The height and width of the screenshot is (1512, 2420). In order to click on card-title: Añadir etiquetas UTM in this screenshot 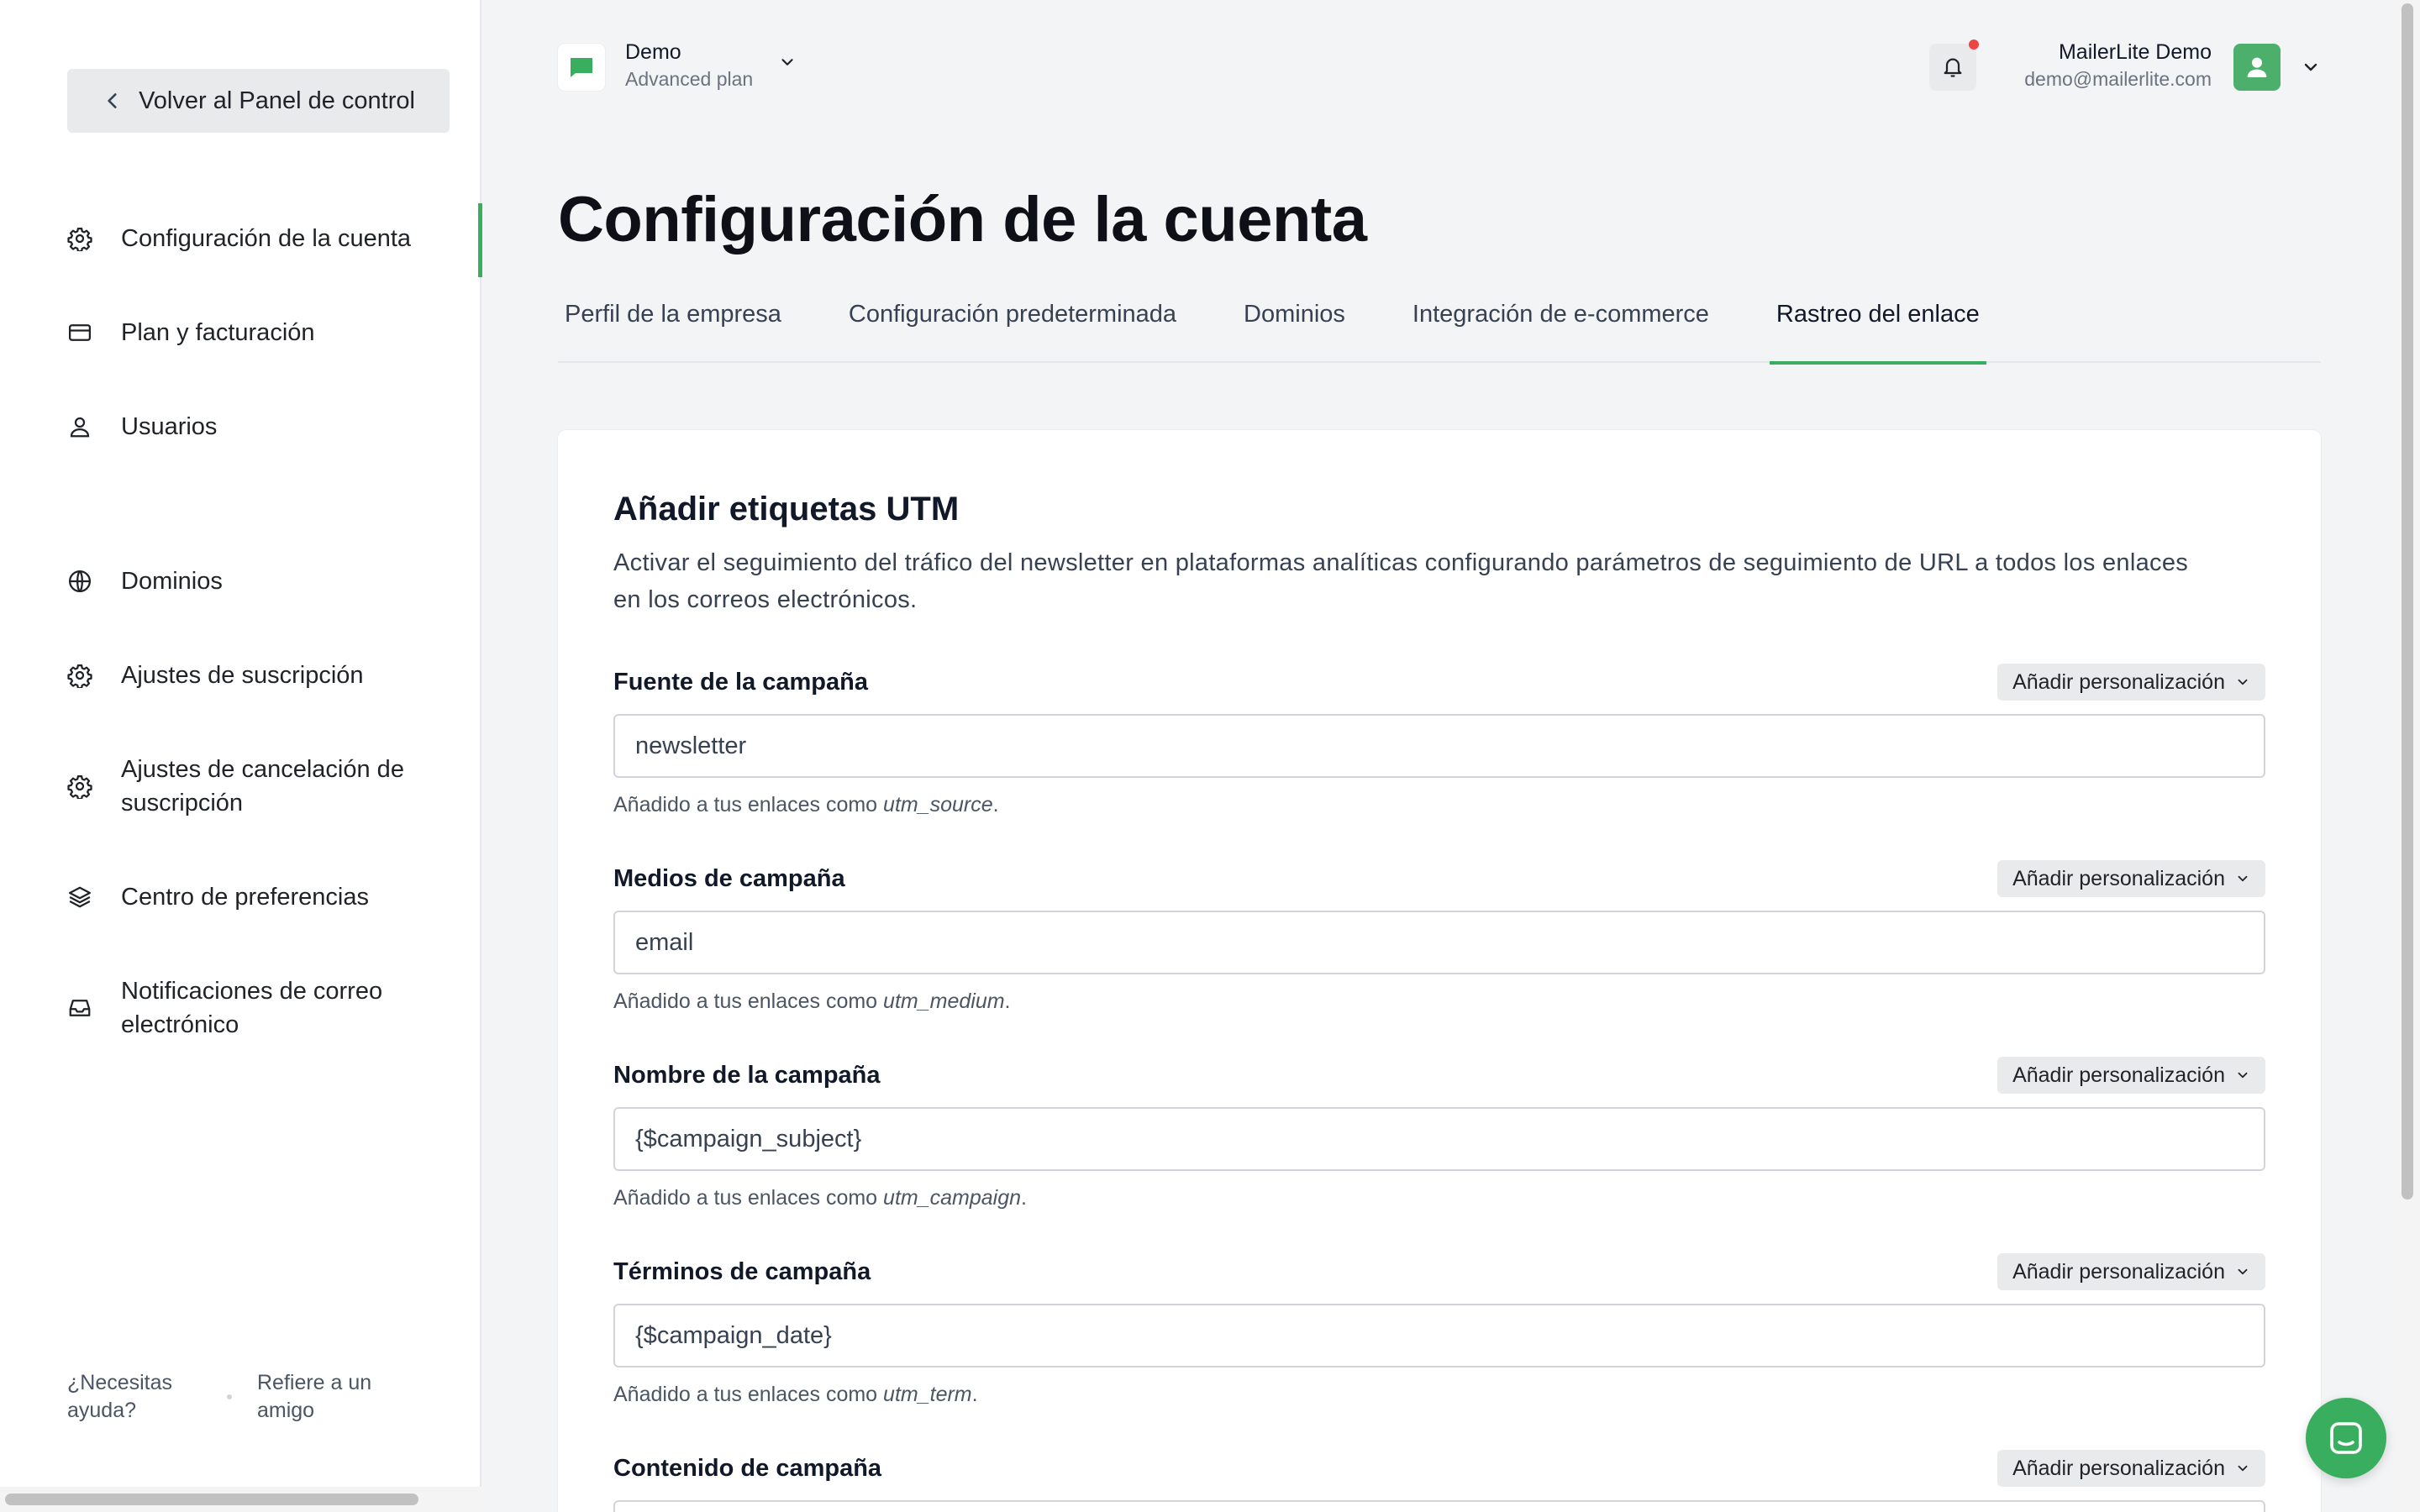, I will do `click(786, 509)`.